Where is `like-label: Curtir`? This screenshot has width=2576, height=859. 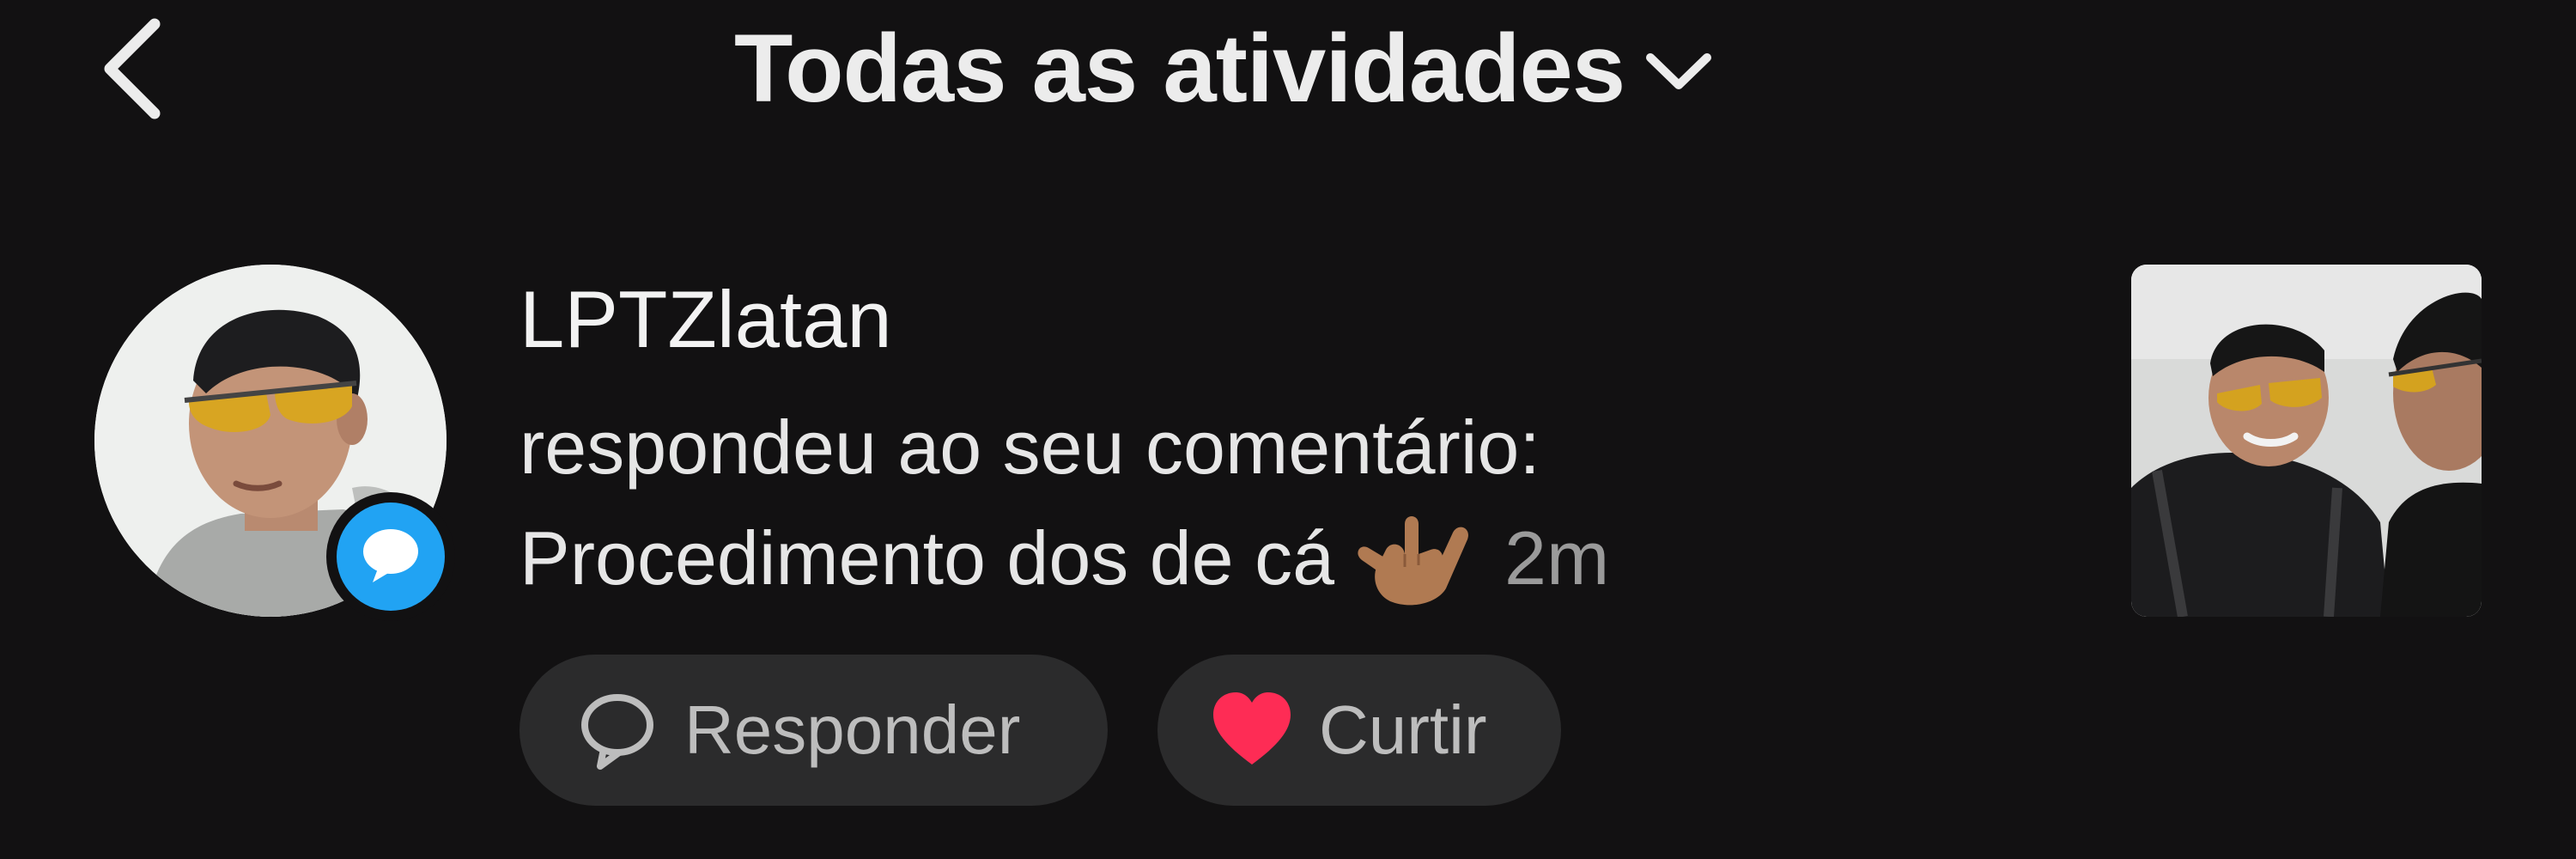
like-label: Curtir is located at coordinates (1403, 730).